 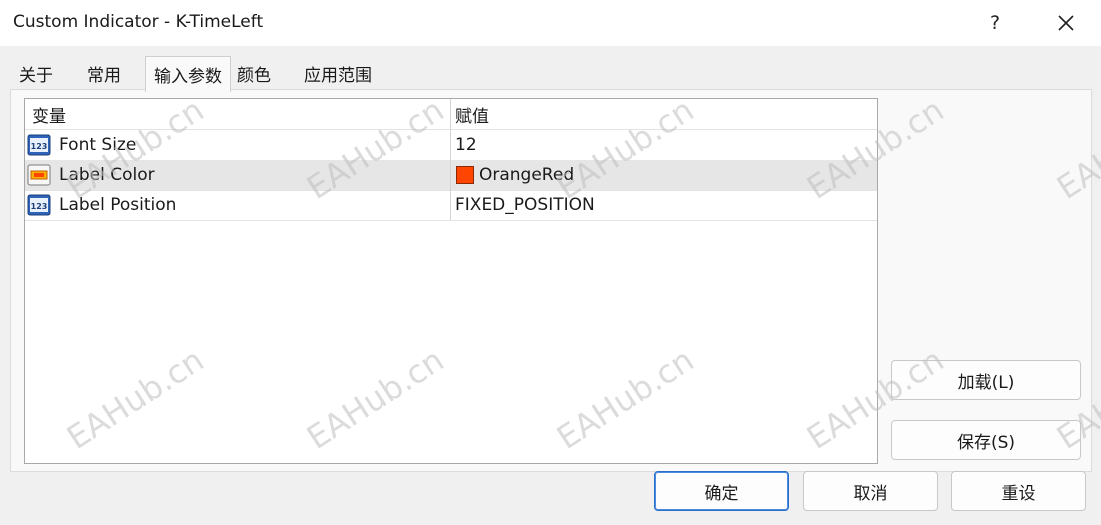 I want to click on tab-inputs: 输入参数, so click(x=188, y=74).